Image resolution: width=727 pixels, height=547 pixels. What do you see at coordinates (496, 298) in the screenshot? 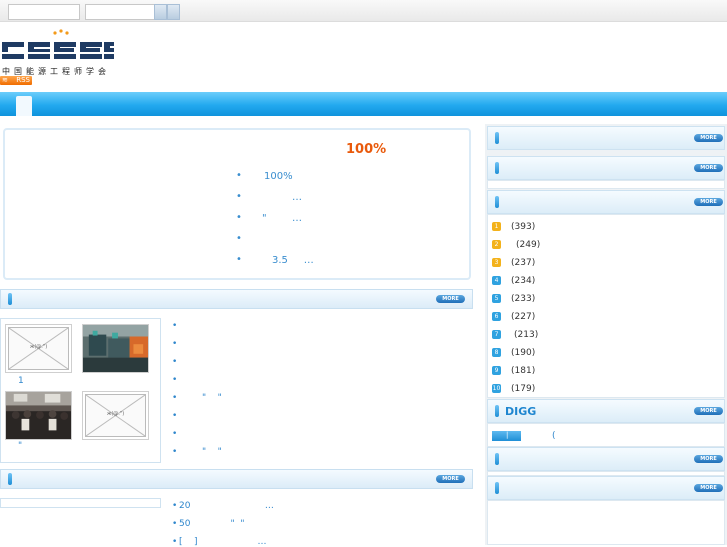
I see `category-icon: 5` at bounding box center [496, 298].